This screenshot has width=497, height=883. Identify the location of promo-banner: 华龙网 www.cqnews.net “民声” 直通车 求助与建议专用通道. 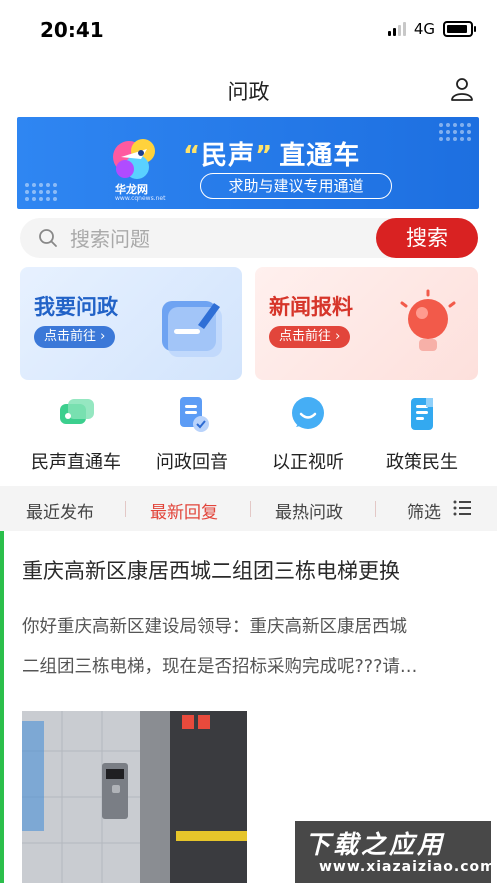
(248, 163).